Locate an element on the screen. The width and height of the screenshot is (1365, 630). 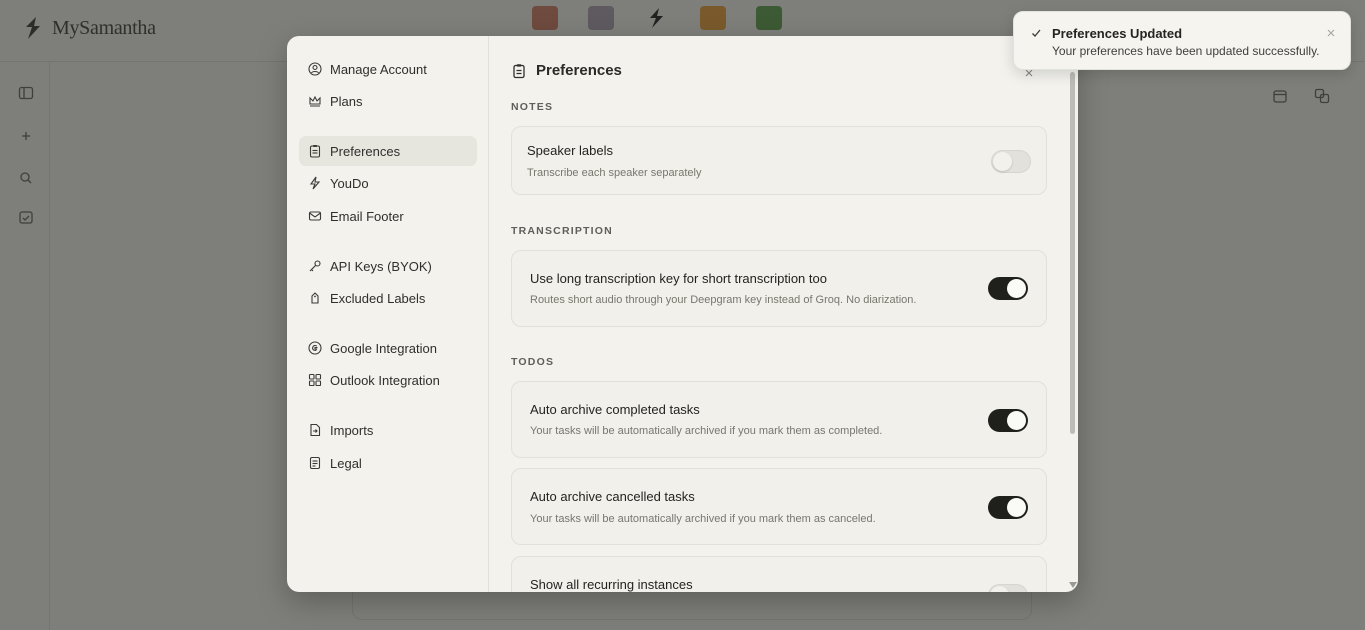
nav-label: Email Footer is located at coordinates (367, 216).